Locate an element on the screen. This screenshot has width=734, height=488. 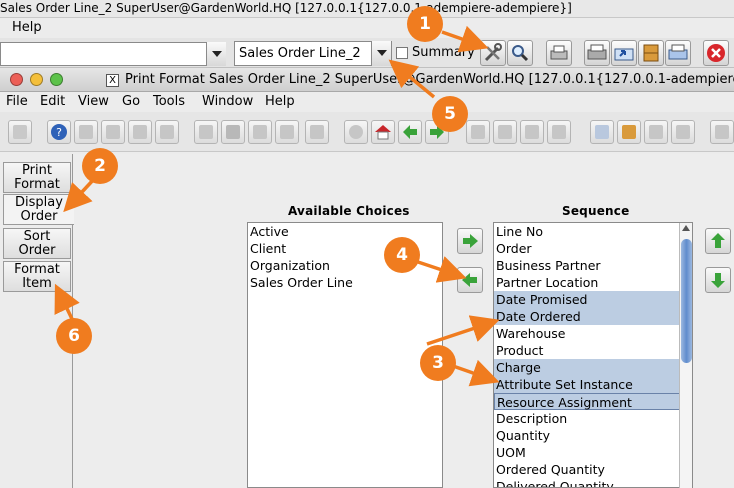
sequence-scroll-thumb is located at coordinates (686, 301).